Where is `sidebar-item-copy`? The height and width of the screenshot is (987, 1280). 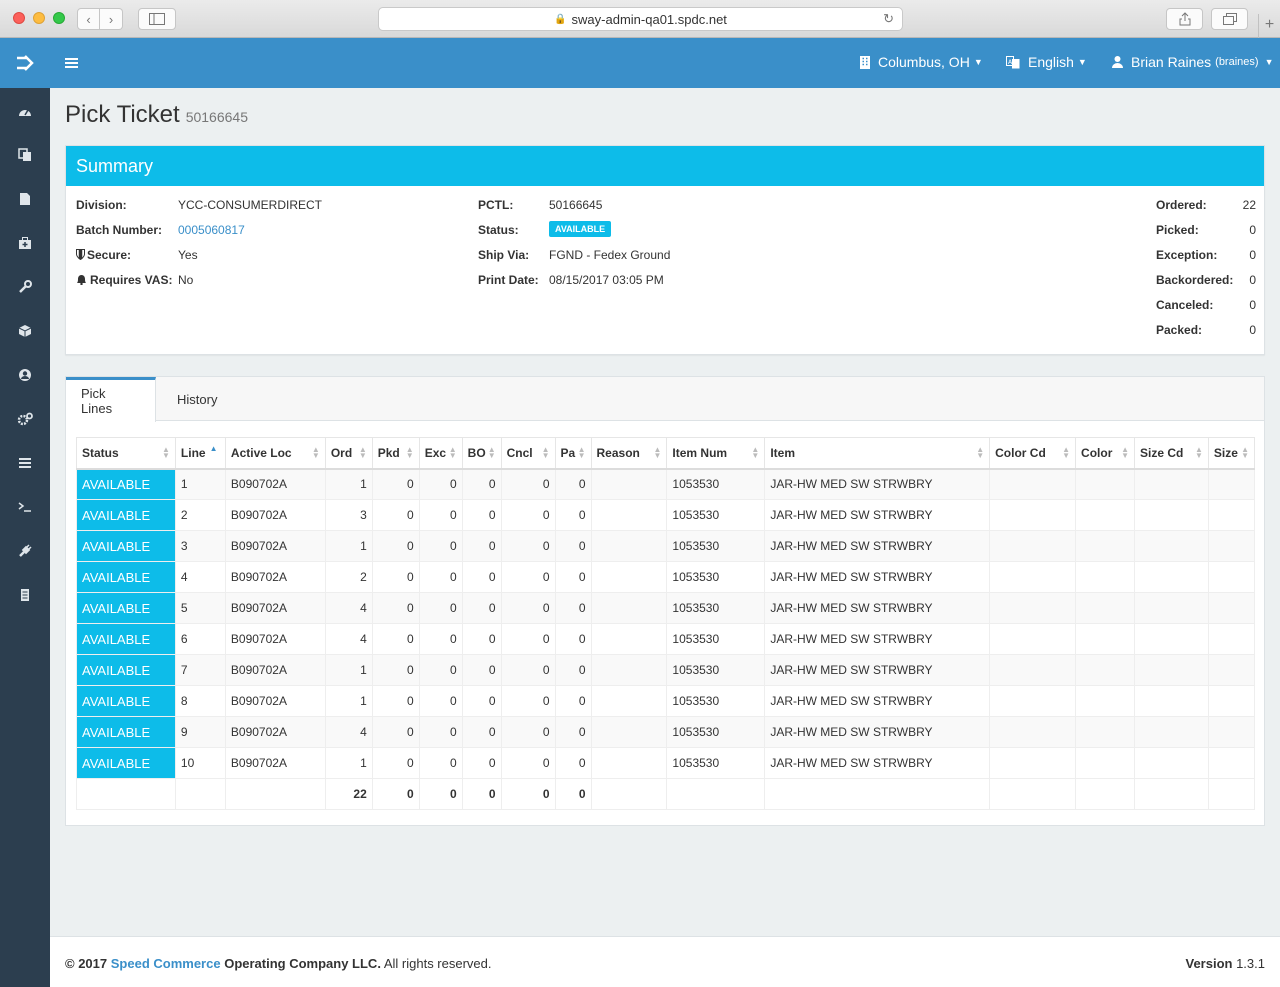 sidebar-item-copy is located at coordinates (25, 155).